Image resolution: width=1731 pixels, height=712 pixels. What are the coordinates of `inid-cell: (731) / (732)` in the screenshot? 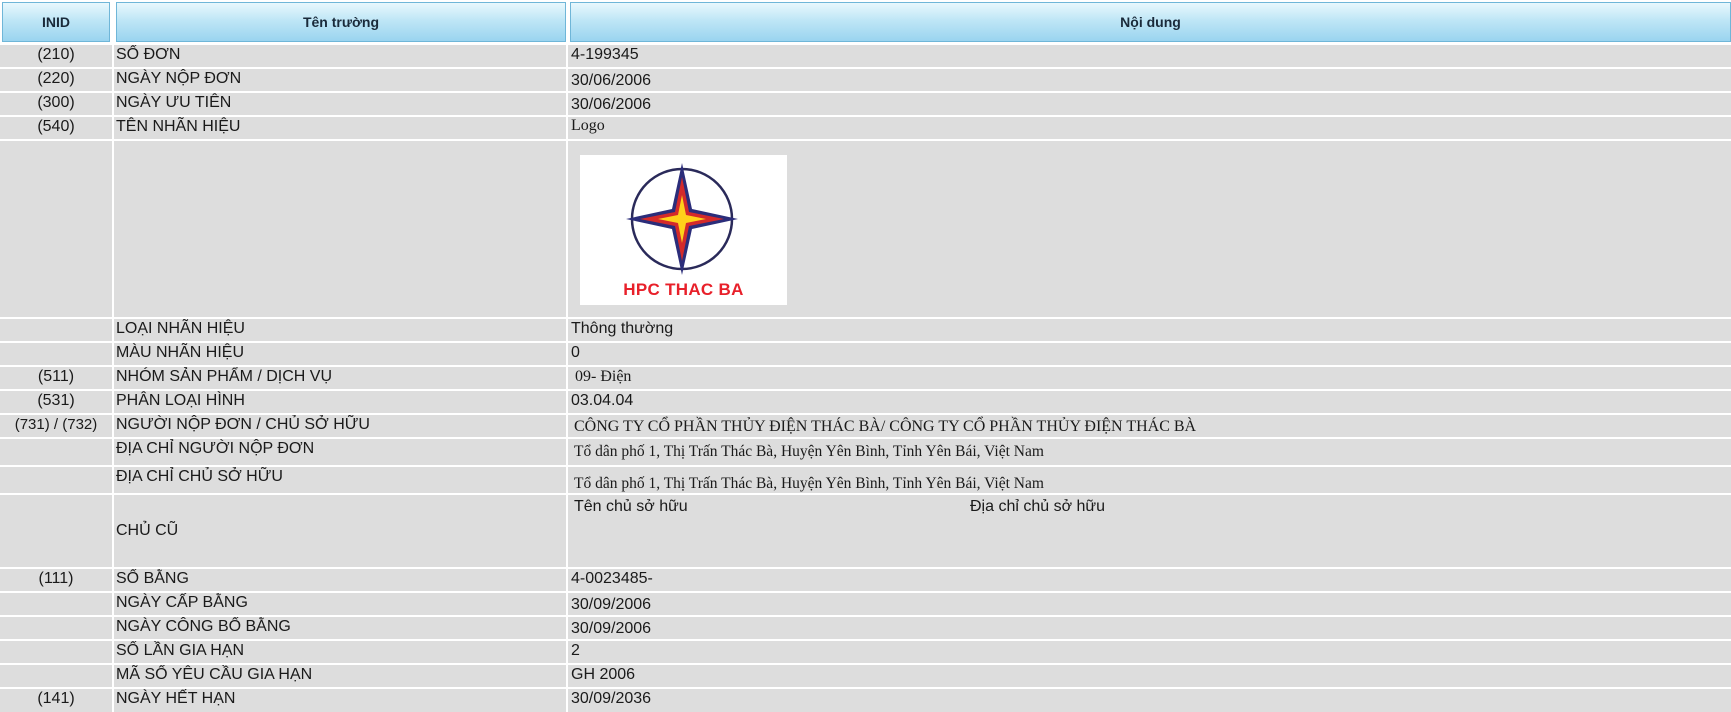 It's located at (56, 426).